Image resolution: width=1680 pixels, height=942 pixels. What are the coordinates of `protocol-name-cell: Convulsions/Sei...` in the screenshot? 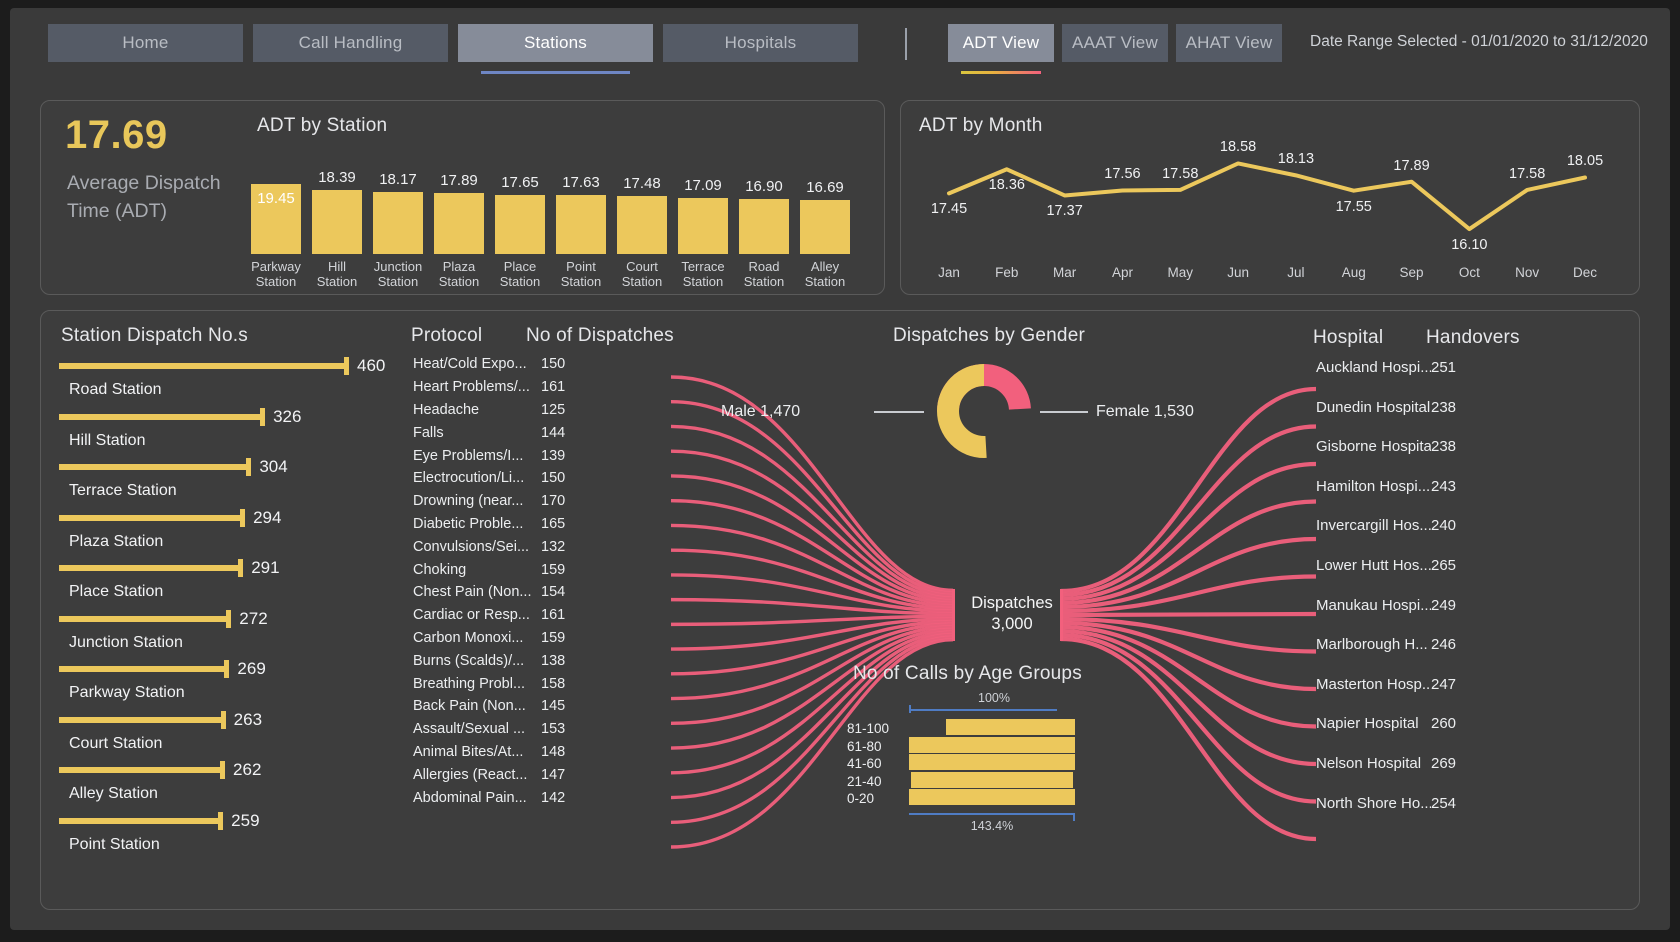 It's located at (471, 546).